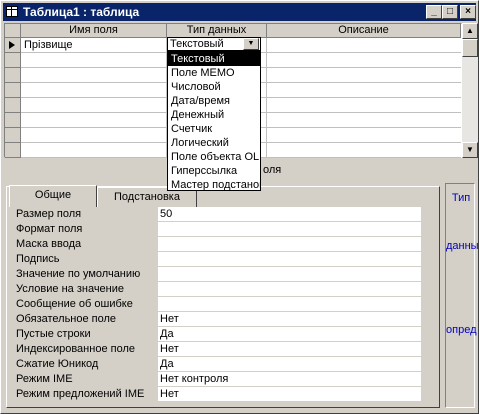 This screenshot has width=479, height=414. What do you see at coordinates (239, 12) in the screenshot?
I see `title-bar: Таблица1 : таблица _ □ ×` at bounding box center [239, 12].